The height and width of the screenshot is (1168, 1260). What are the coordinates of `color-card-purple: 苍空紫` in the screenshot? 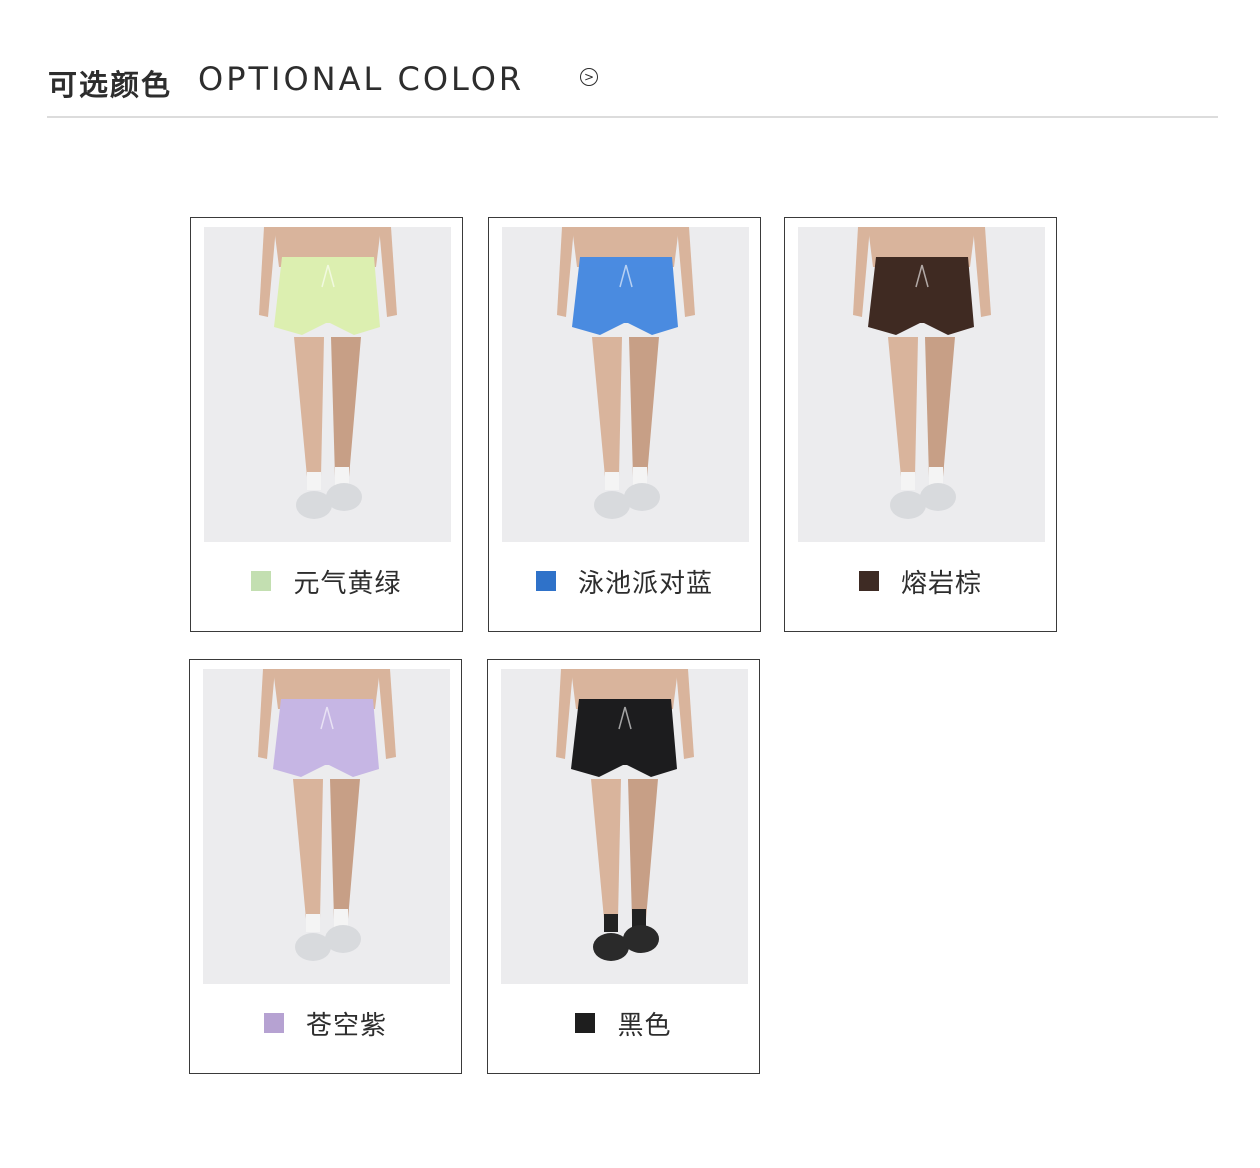 It's located at (325, 866).